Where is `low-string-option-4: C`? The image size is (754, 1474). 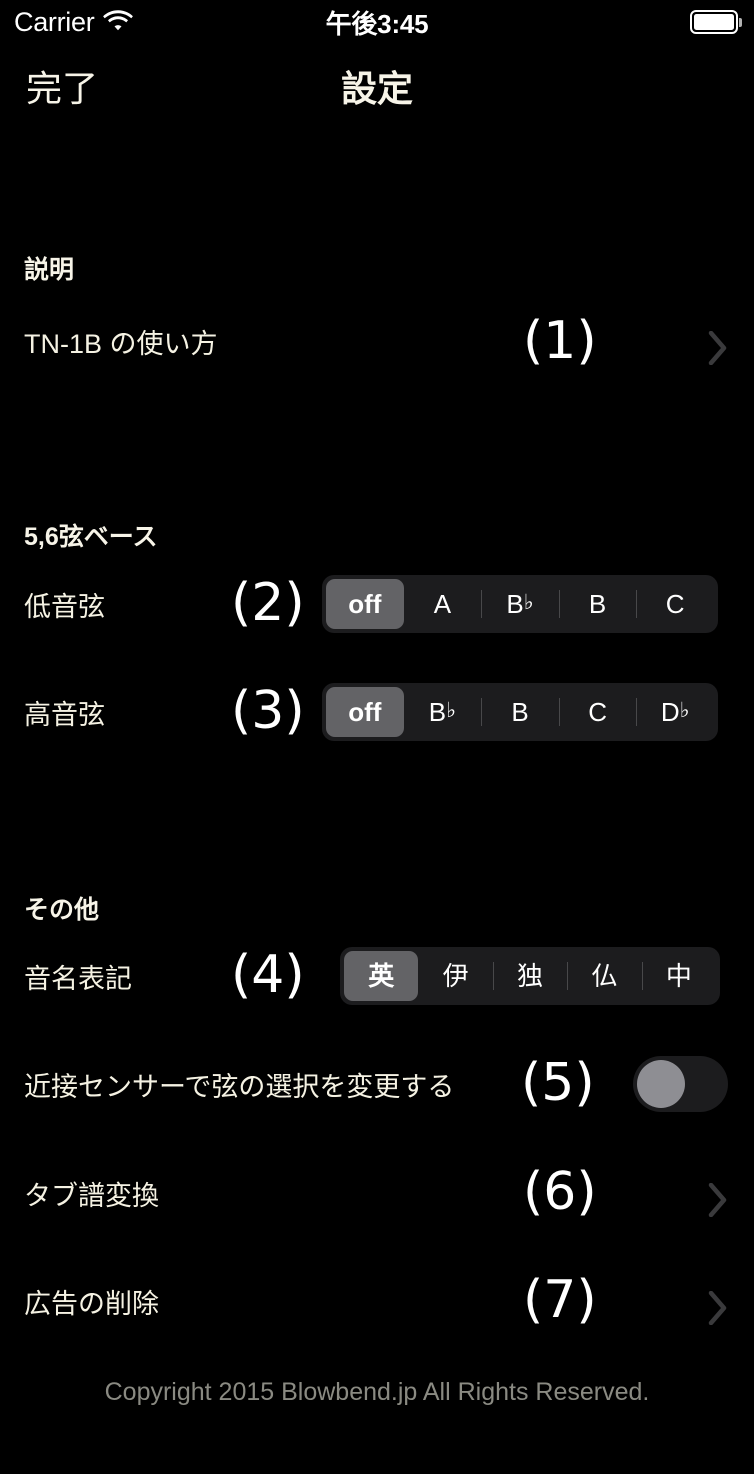 low-string-option-4: C is located at coordinates (675, 604).